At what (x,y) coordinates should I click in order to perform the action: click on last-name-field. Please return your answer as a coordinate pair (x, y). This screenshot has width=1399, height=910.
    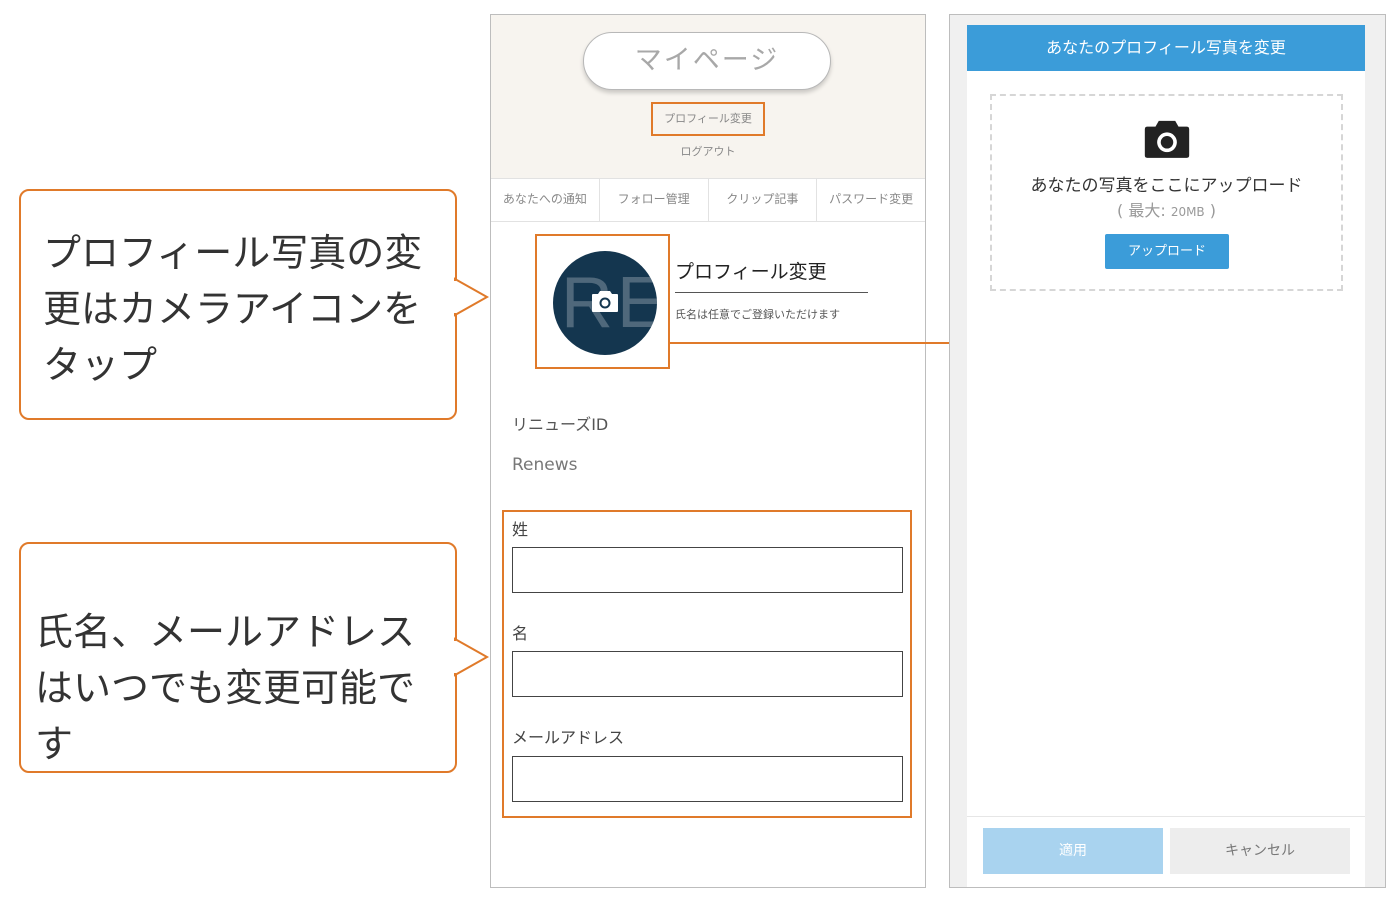
    Looking at the image, I should click on (707, 570).